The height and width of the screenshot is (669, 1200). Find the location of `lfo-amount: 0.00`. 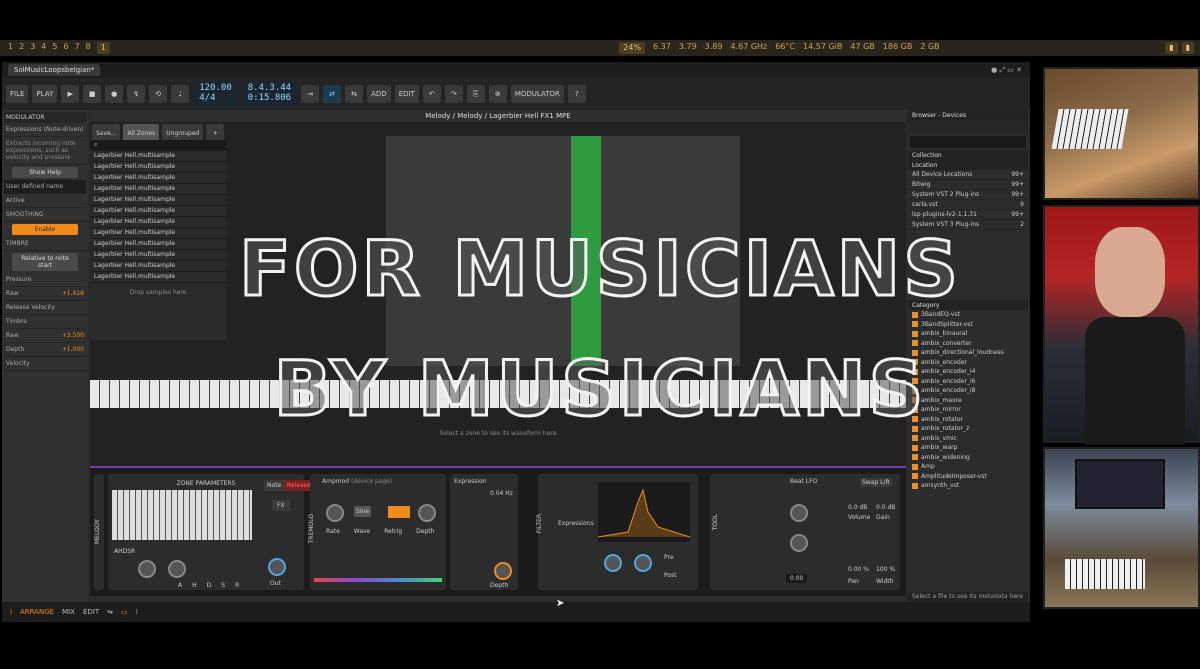

lfo-amount: 0.00 is located at coordinates (797, 578).